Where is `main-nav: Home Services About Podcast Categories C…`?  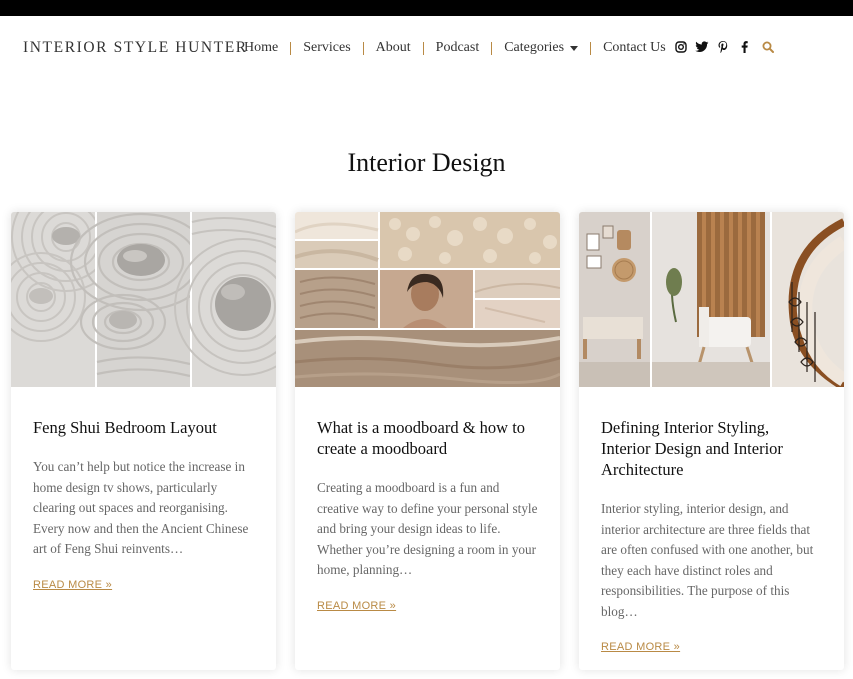
main-nav: Home Services About Podcast Categories C… is located at coordinates (455, 48).